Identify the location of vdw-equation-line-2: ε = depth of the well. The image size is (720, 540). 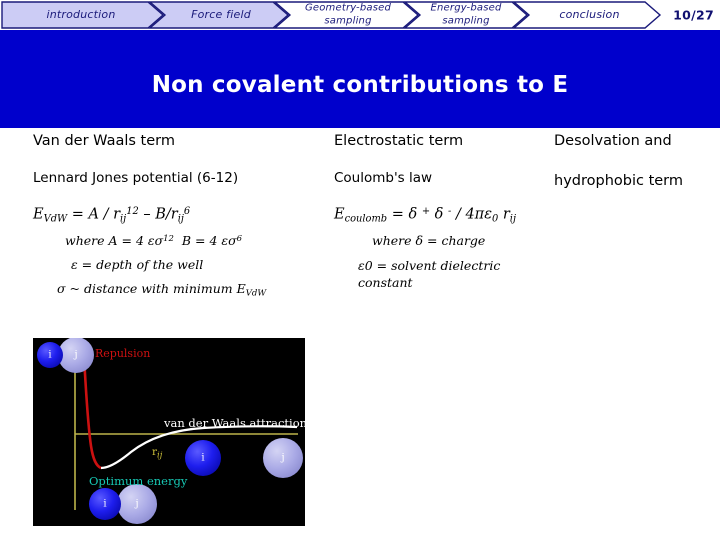
(137, 265).